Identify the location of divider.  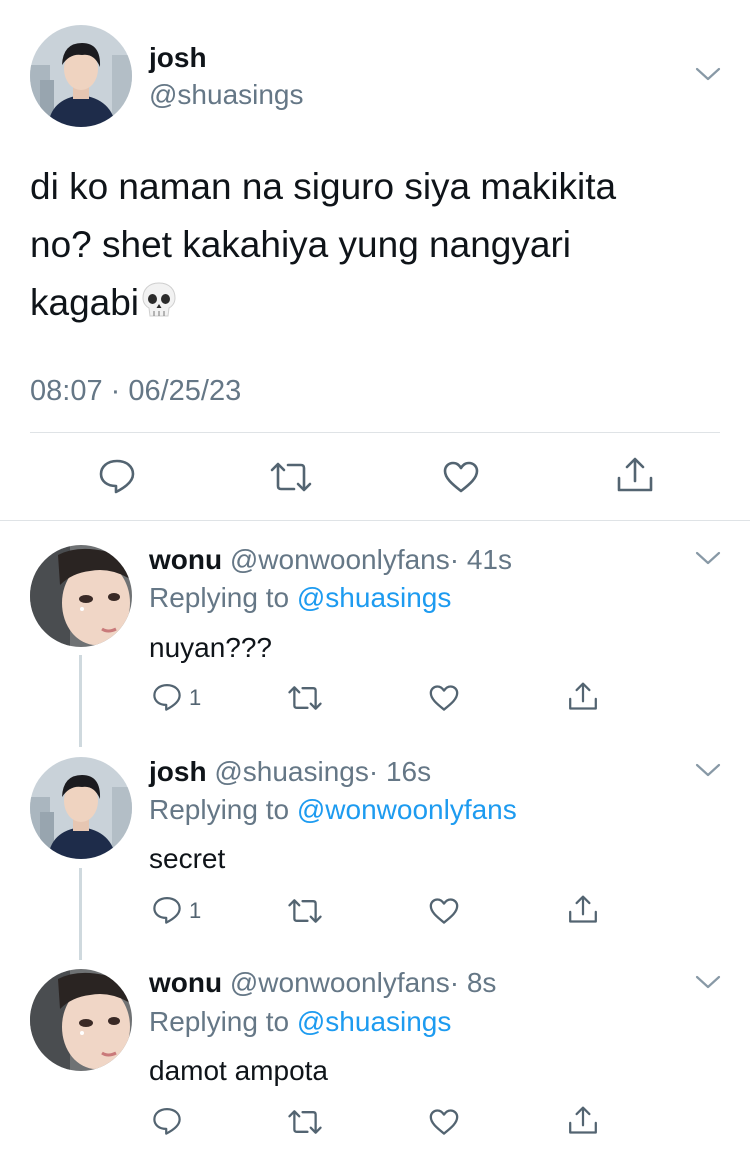
(375, 432).